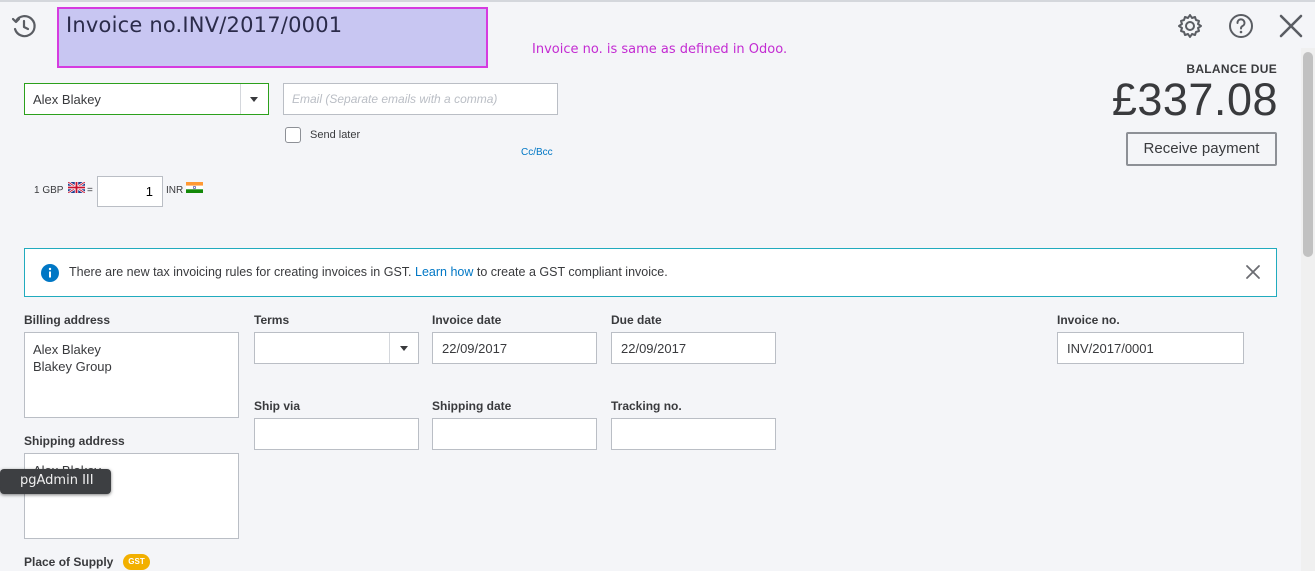 The width and height of the screenshot is (1315, 571). Describe the element at coordinates (646, 406) in the screenshot. I see `tracking-no-label: Tracking no.` at that location.